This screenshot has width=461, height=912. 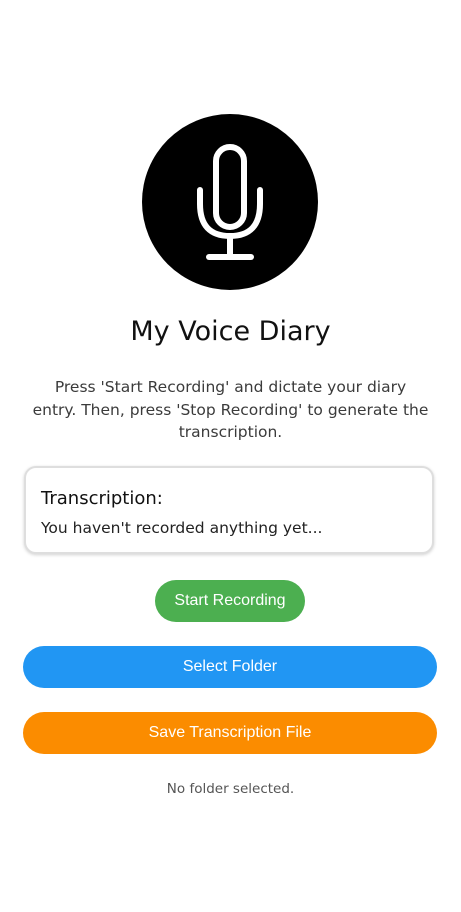 What do you see at coordinates (230, 331) in the screenshot?
I see `page-title: My Voice Diary` at bounding box center [230, 331].